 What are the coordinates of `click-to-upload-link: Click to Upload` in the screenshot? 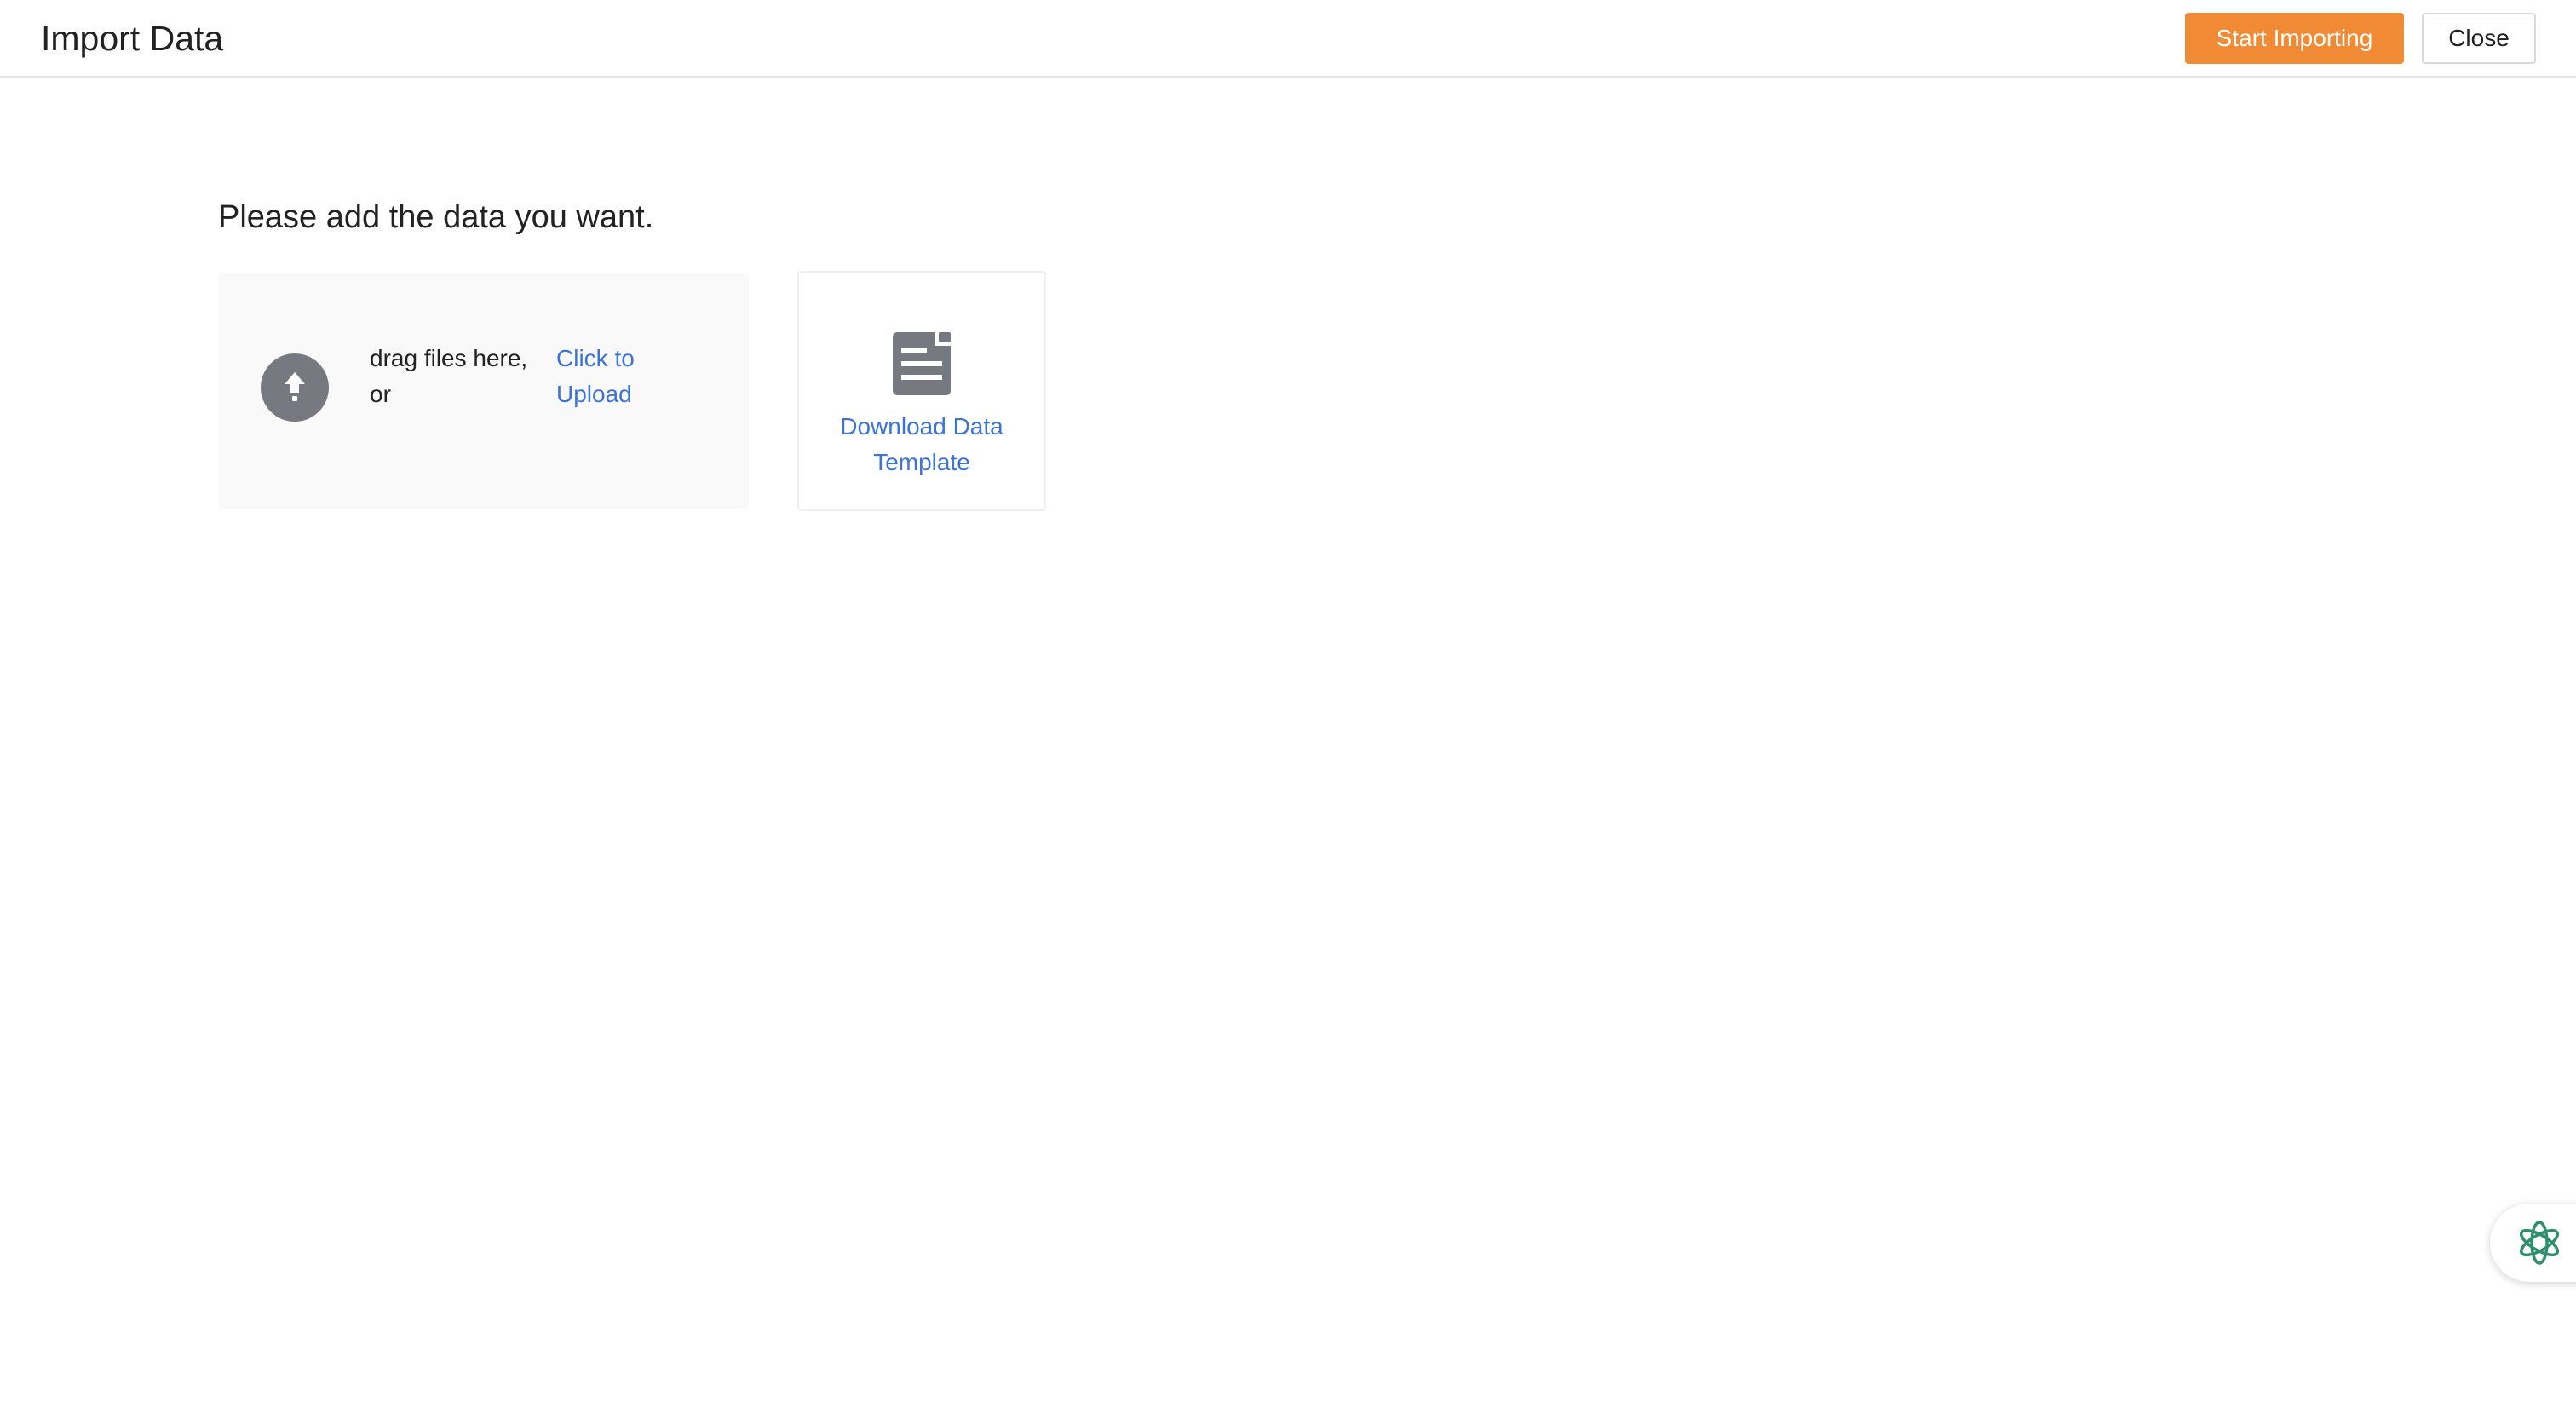 It's located at (612, 376).